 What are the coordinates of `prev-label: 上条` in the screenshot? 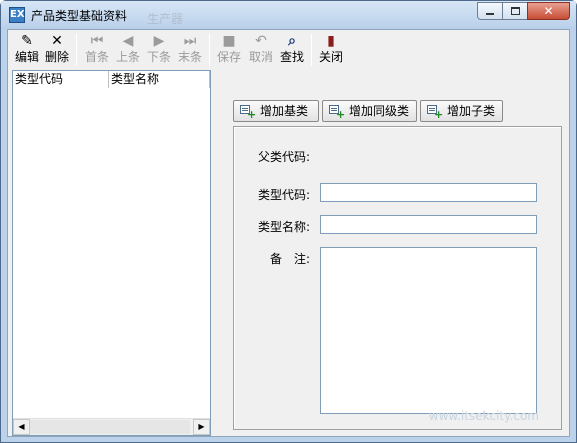 It's located at (127, 57).